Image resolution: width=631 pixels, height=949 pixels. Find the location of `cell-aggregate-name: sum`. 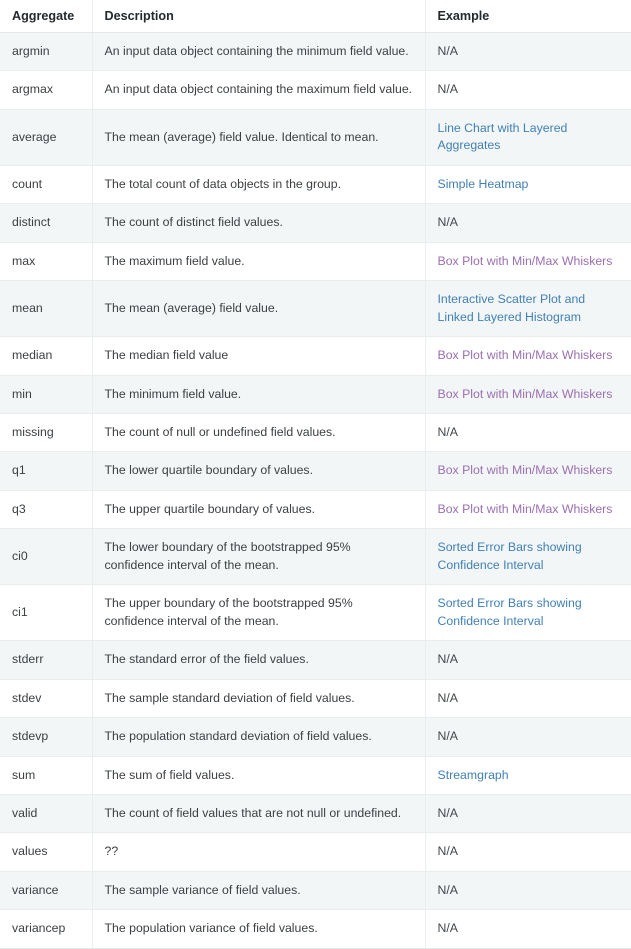

cell-aggregate-name: sum is located at coordinates (46, 775).